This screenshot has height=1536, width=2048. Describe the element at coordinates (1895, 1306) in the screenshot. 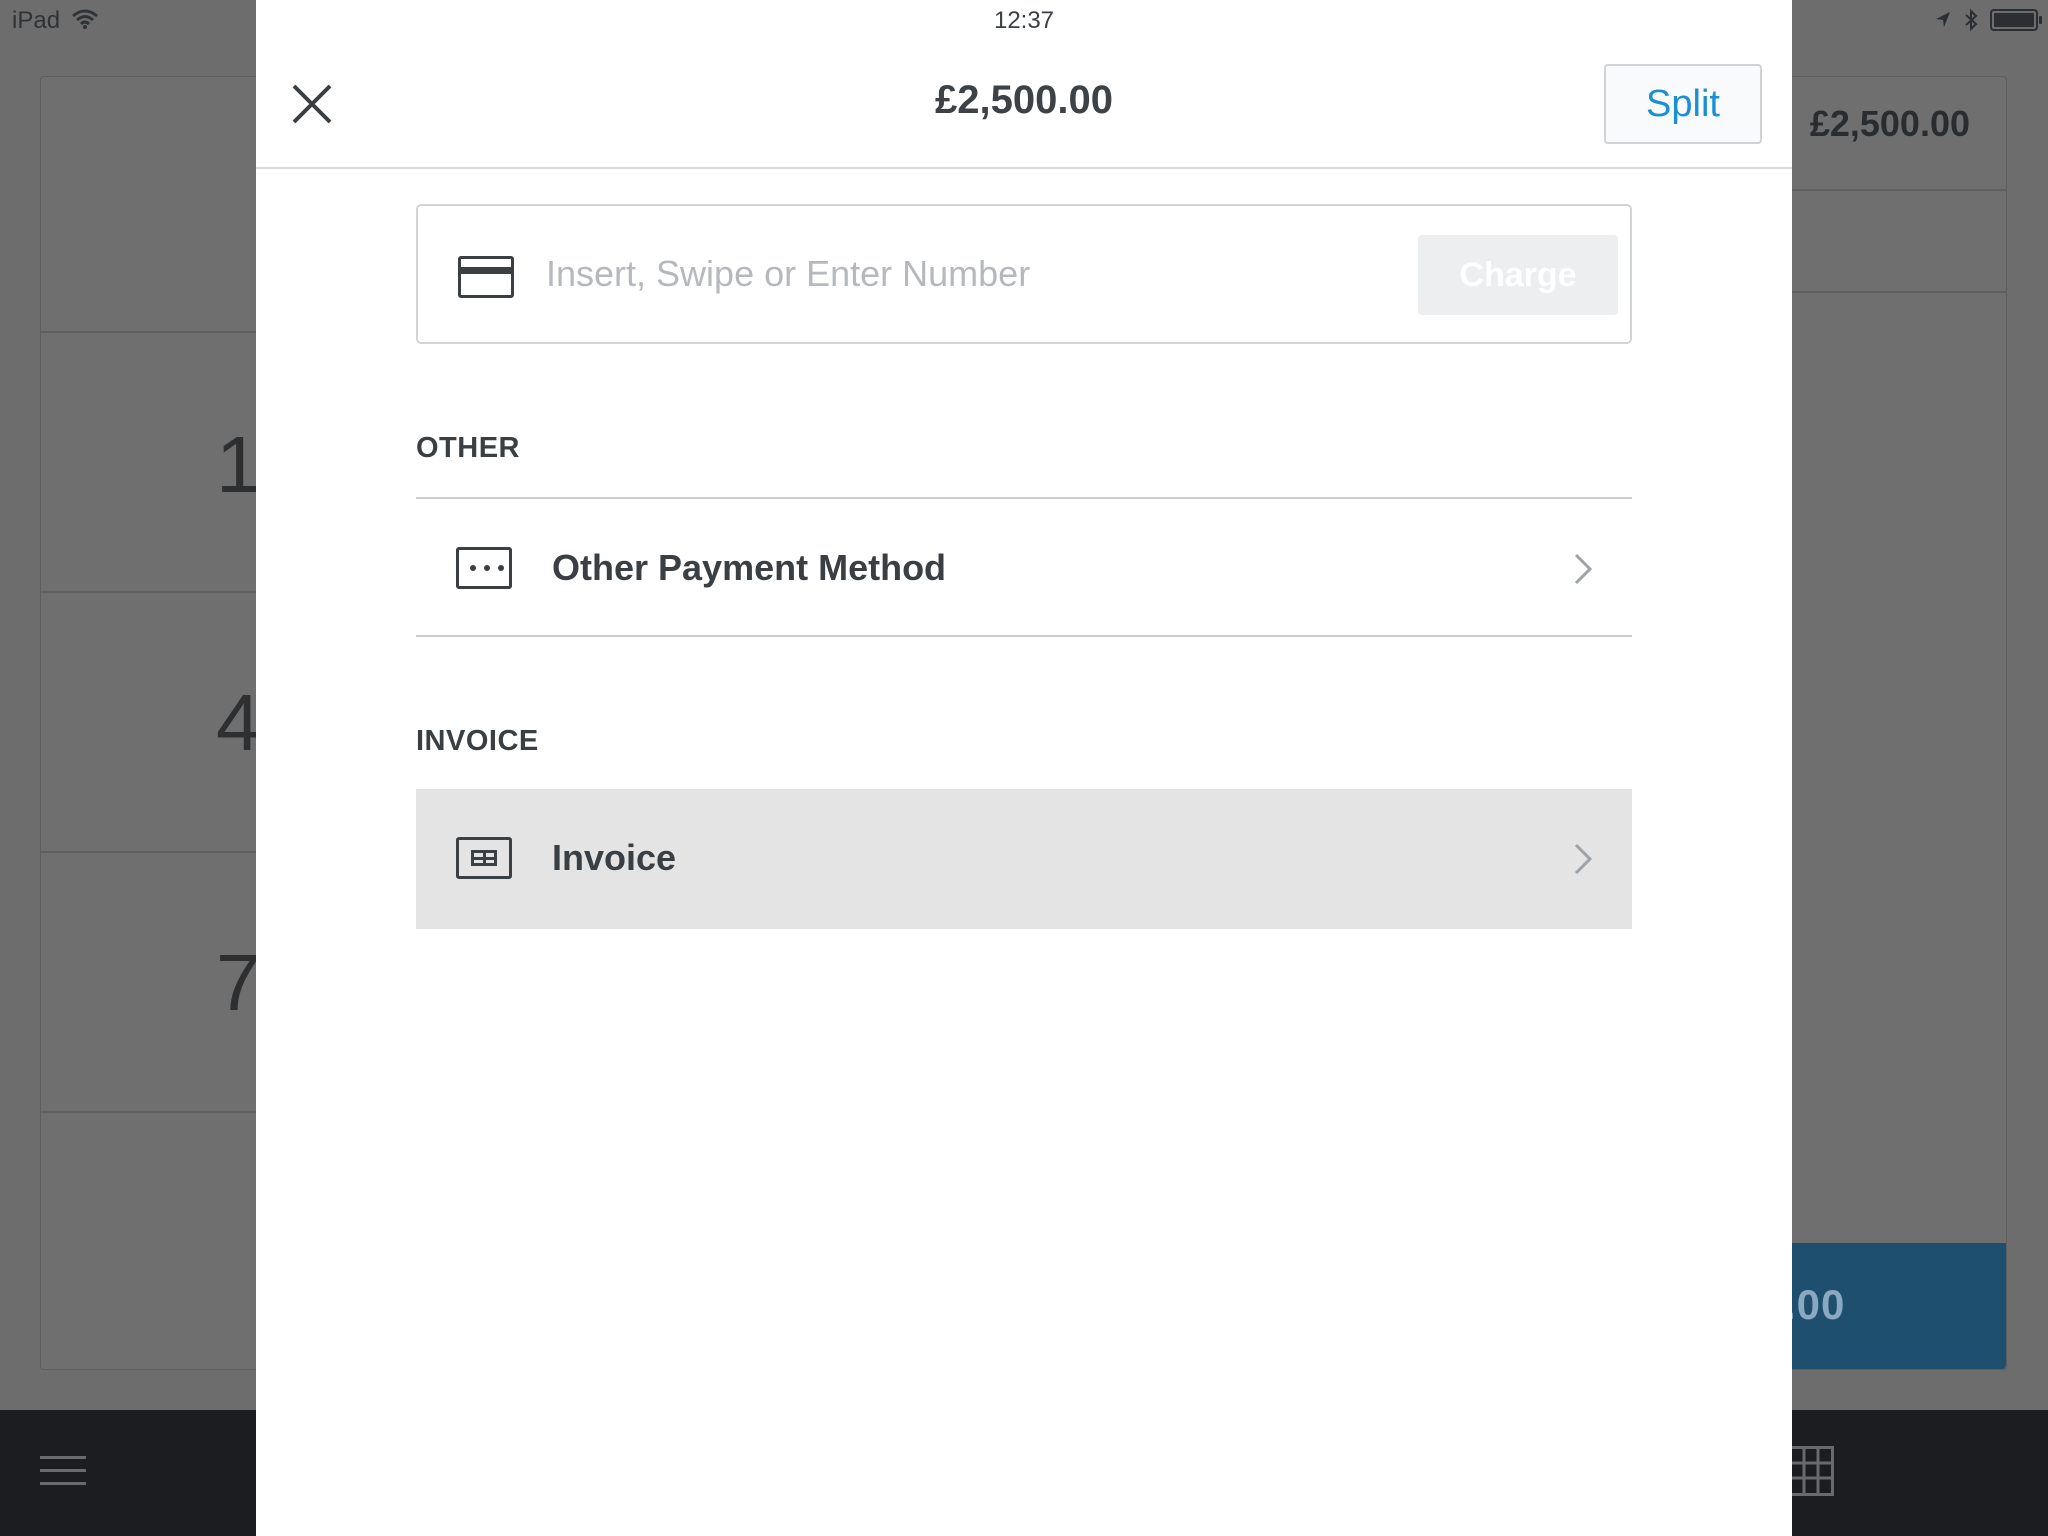

I see `charge-total-button: .00` at that location.